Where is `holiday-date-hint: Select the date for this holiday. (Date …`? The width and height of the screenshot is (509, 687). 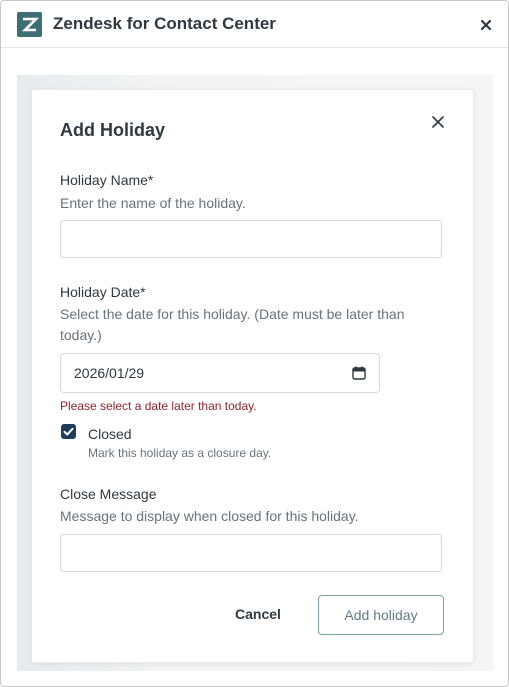
holiday-date-hint: Select the date for this holiday. (Date … is located at coordinates (232, 324).